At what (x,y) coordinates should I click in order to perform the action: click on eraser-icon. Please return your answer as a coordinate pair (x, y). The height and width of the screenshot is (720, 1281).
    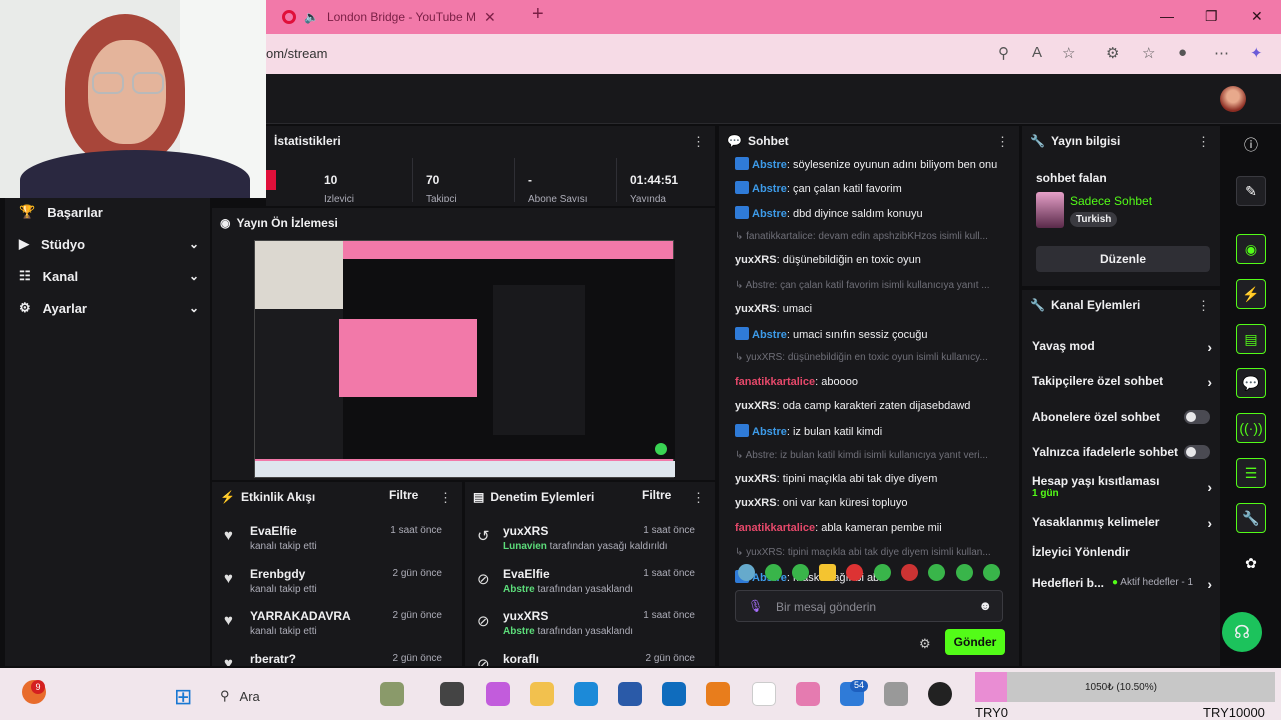
    Looking at the image, I should click on (808, 694).